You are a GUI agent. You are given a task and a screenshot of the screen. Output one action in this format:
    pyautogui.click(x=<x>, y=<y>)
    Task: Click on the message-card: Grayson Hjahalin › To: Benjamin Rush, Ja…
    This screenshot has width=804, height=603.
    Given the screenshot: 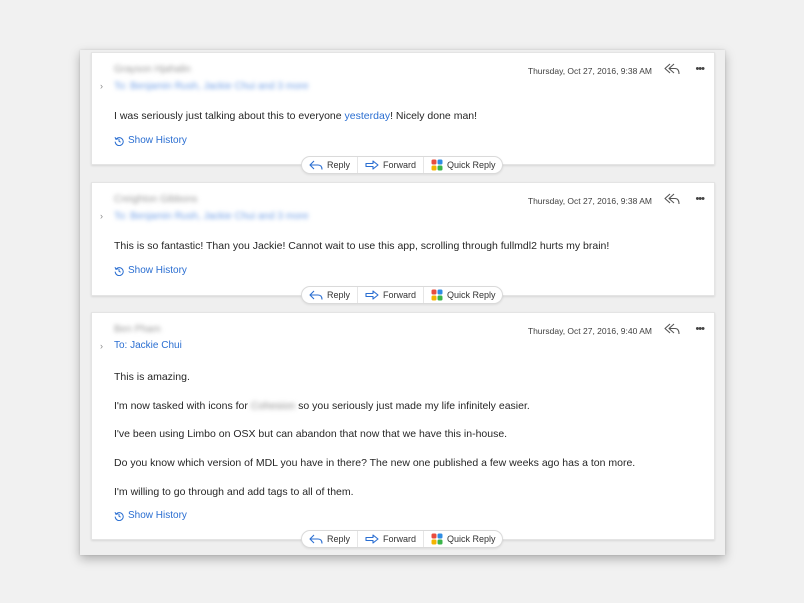 What is the action you would take?
    pyautogui.click(x=403, y=108)
    